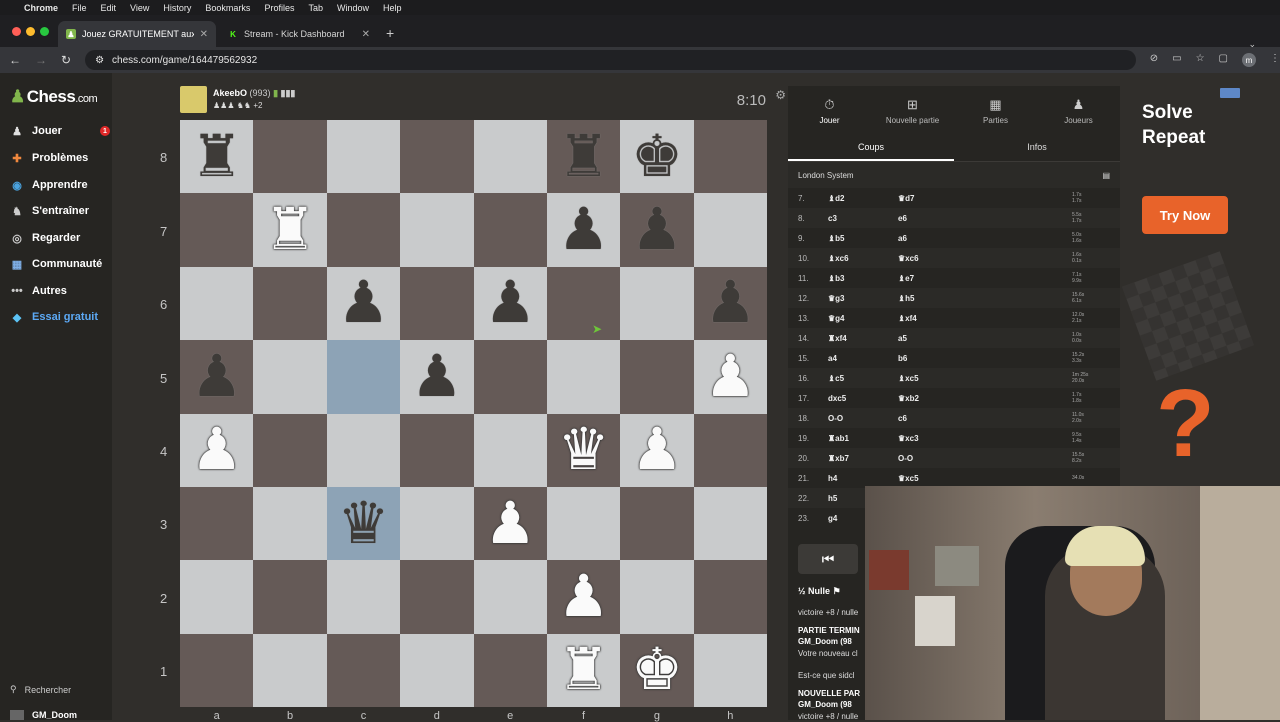 The width and height of the screenshot is (1280, 722). Describe the element at coordinates (217, 450) in the screenshot. I see `square-a4: ♟` at that location.